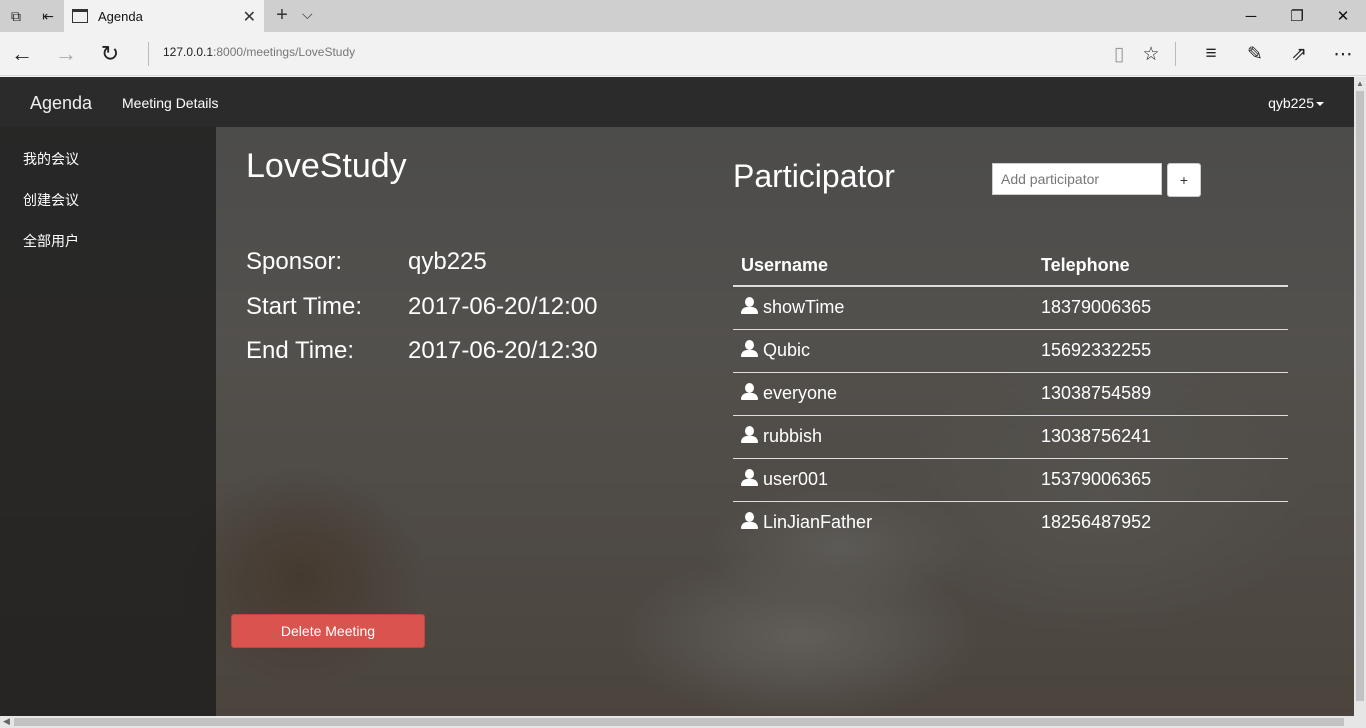 This screenshot has height=728, width=1366. What do you see at coordinates (883, 522) in the screenshot?
I see `username-cell: LinJianFather` at bounding box center [883, 522].